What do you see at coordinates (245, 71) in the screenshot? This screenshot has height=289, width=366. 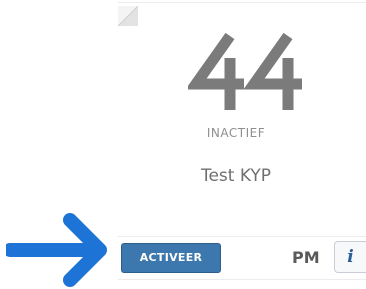 I see `number-44-logo` at bounding box center [245, 71].